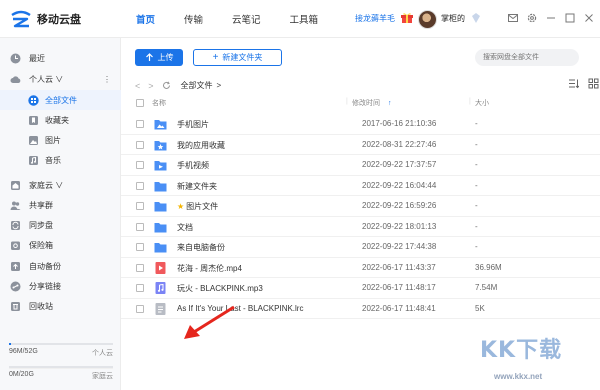 This screenshot has width=600, height=390. What do you see at coordinates (60, 79) in the screenshot?
I see `sidebar-item-personal-cloud: 个人云 ∨ ⋮` at bounding box center [60, 79].